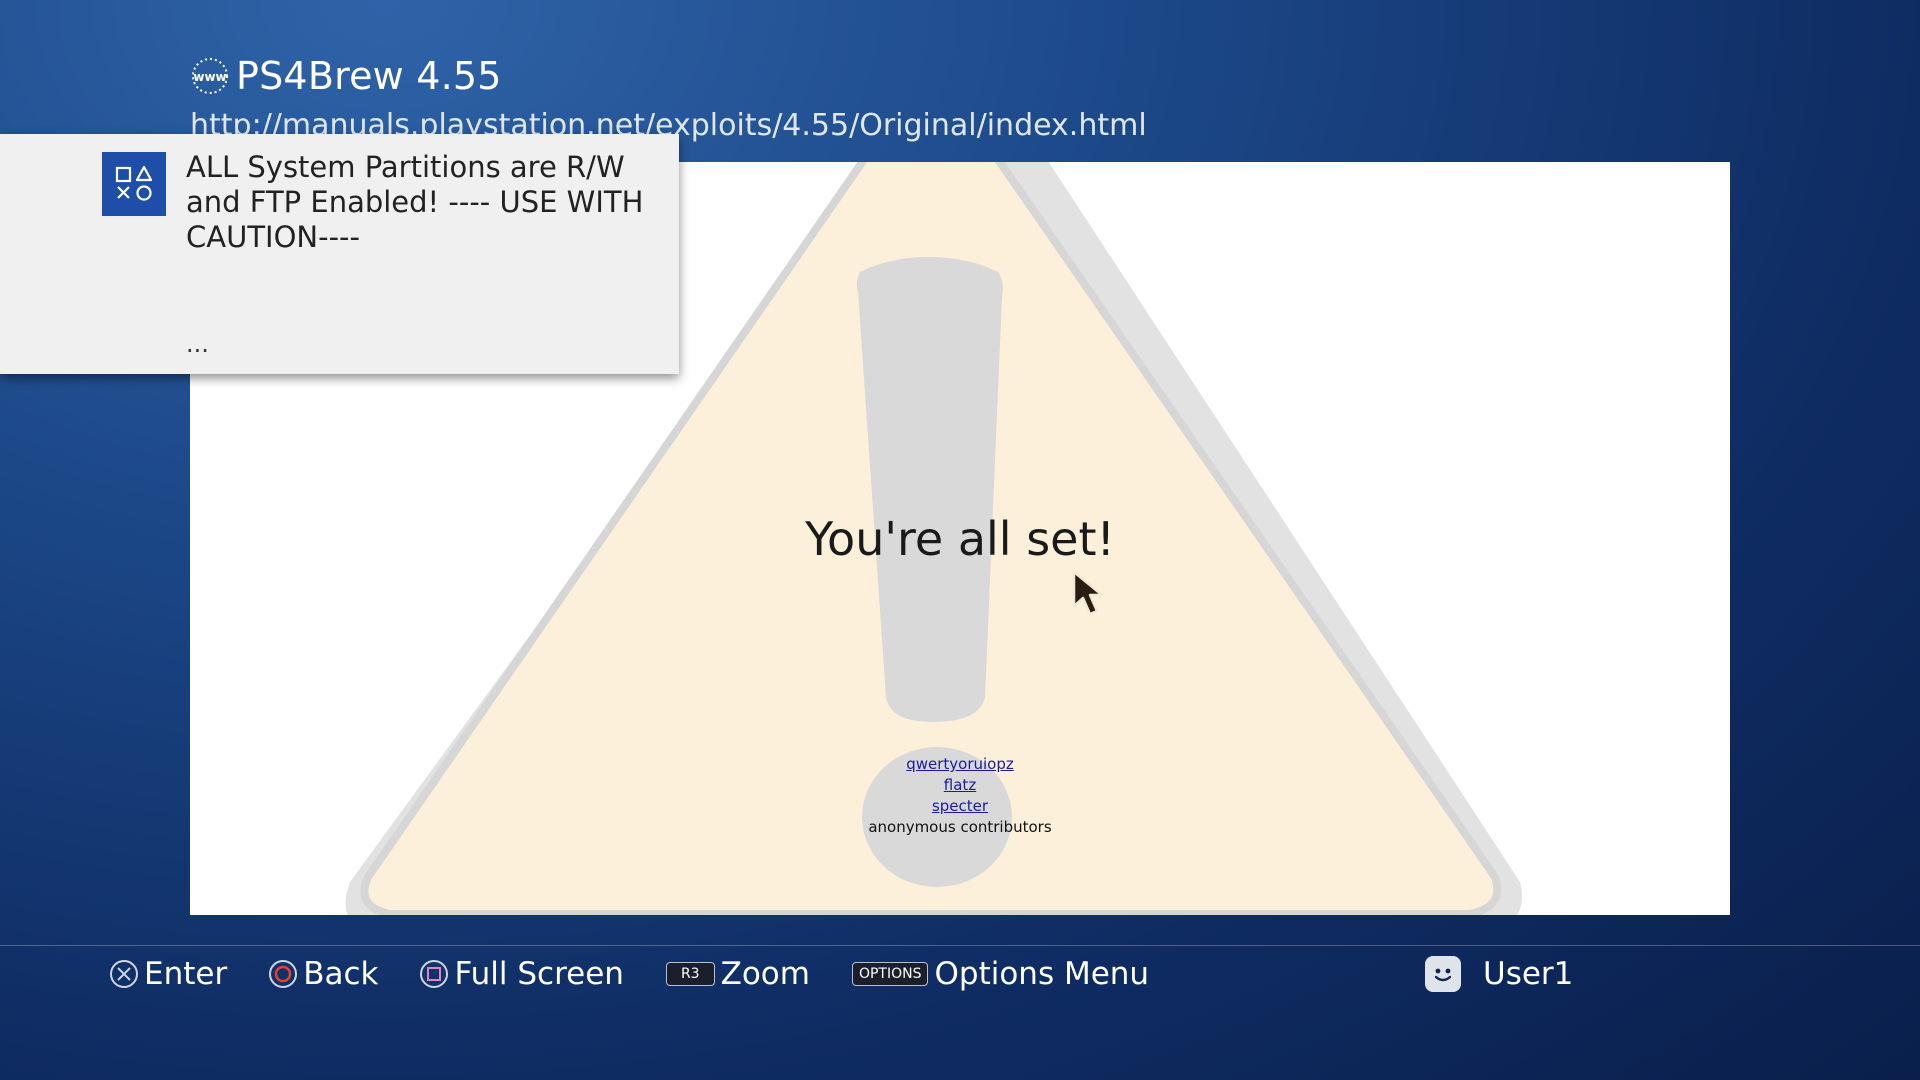 The image size is (1920, 1080). I want to click on hint-enter: Enter, so click(168, 974).